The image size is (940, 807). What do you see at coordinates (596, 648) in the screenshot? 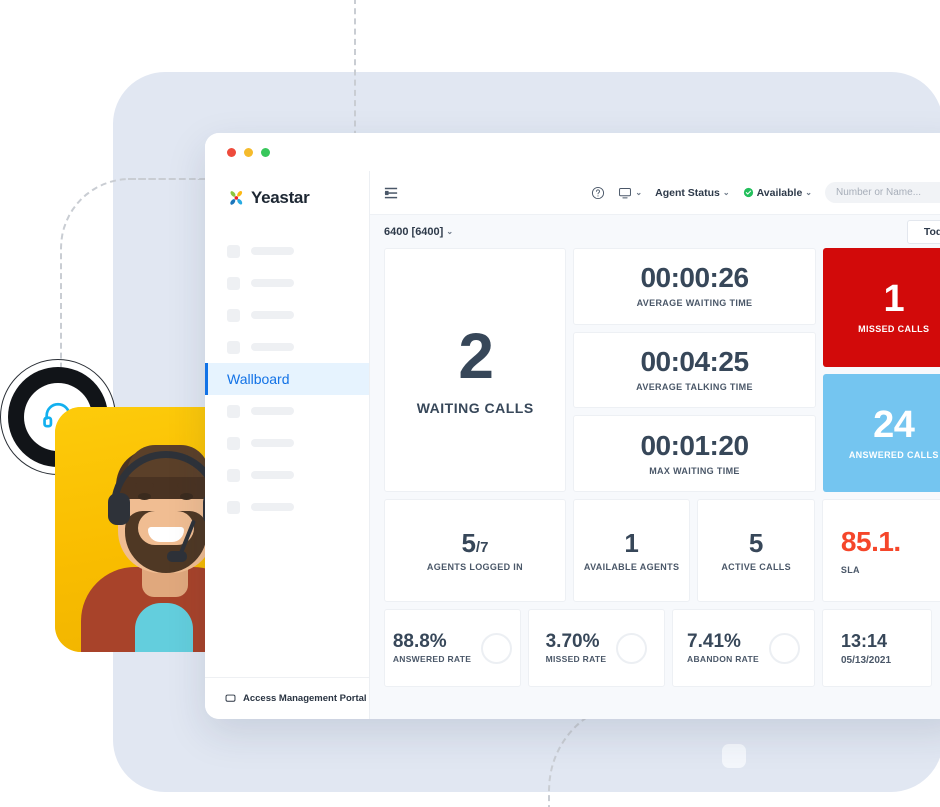
I see `missed-rate-card: 3.70% MISSED RATE` at bounding box center [596, 648].